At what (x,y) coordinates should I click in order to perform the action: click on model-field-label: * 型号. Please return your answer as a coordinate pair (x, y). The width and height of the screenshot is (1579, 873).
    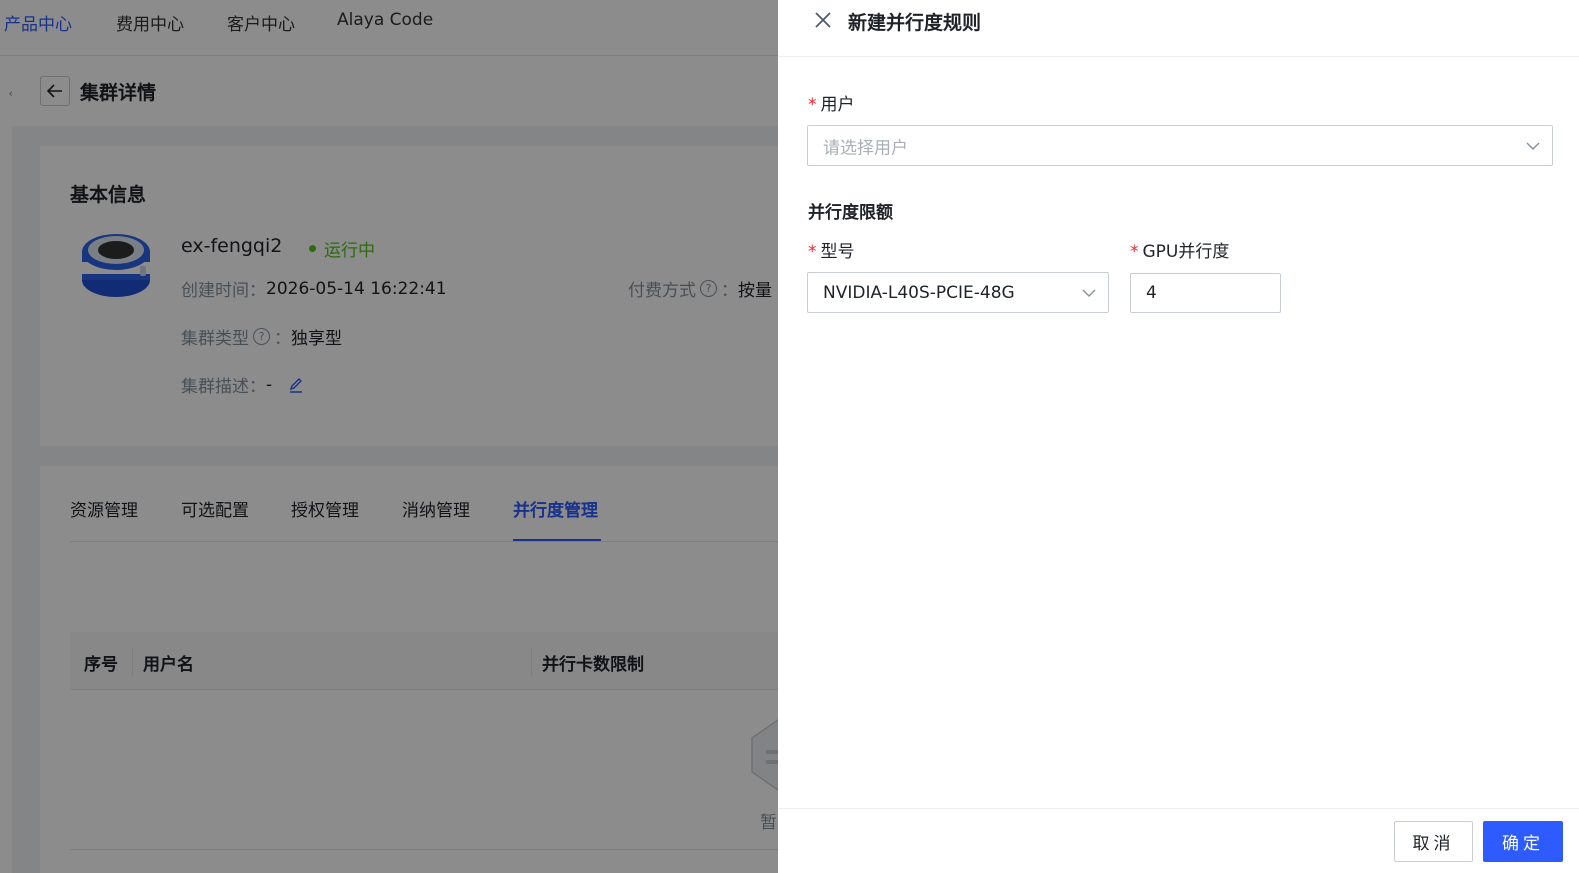
    Looking at the image, I should click on (831, 249).